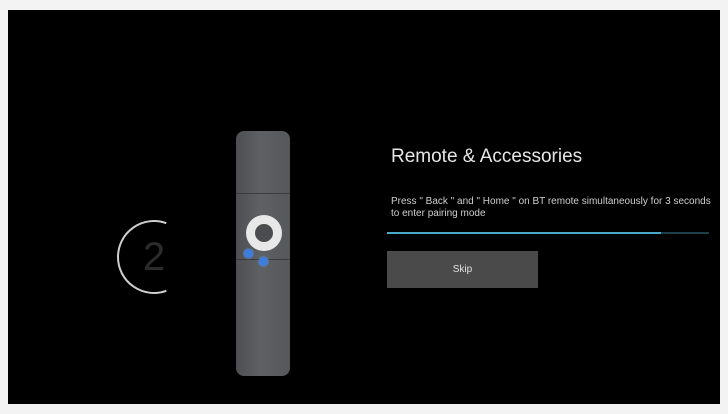 This screenshot has width=728, height=414. I want to click on countdown-number: 2, so click(154, 257).